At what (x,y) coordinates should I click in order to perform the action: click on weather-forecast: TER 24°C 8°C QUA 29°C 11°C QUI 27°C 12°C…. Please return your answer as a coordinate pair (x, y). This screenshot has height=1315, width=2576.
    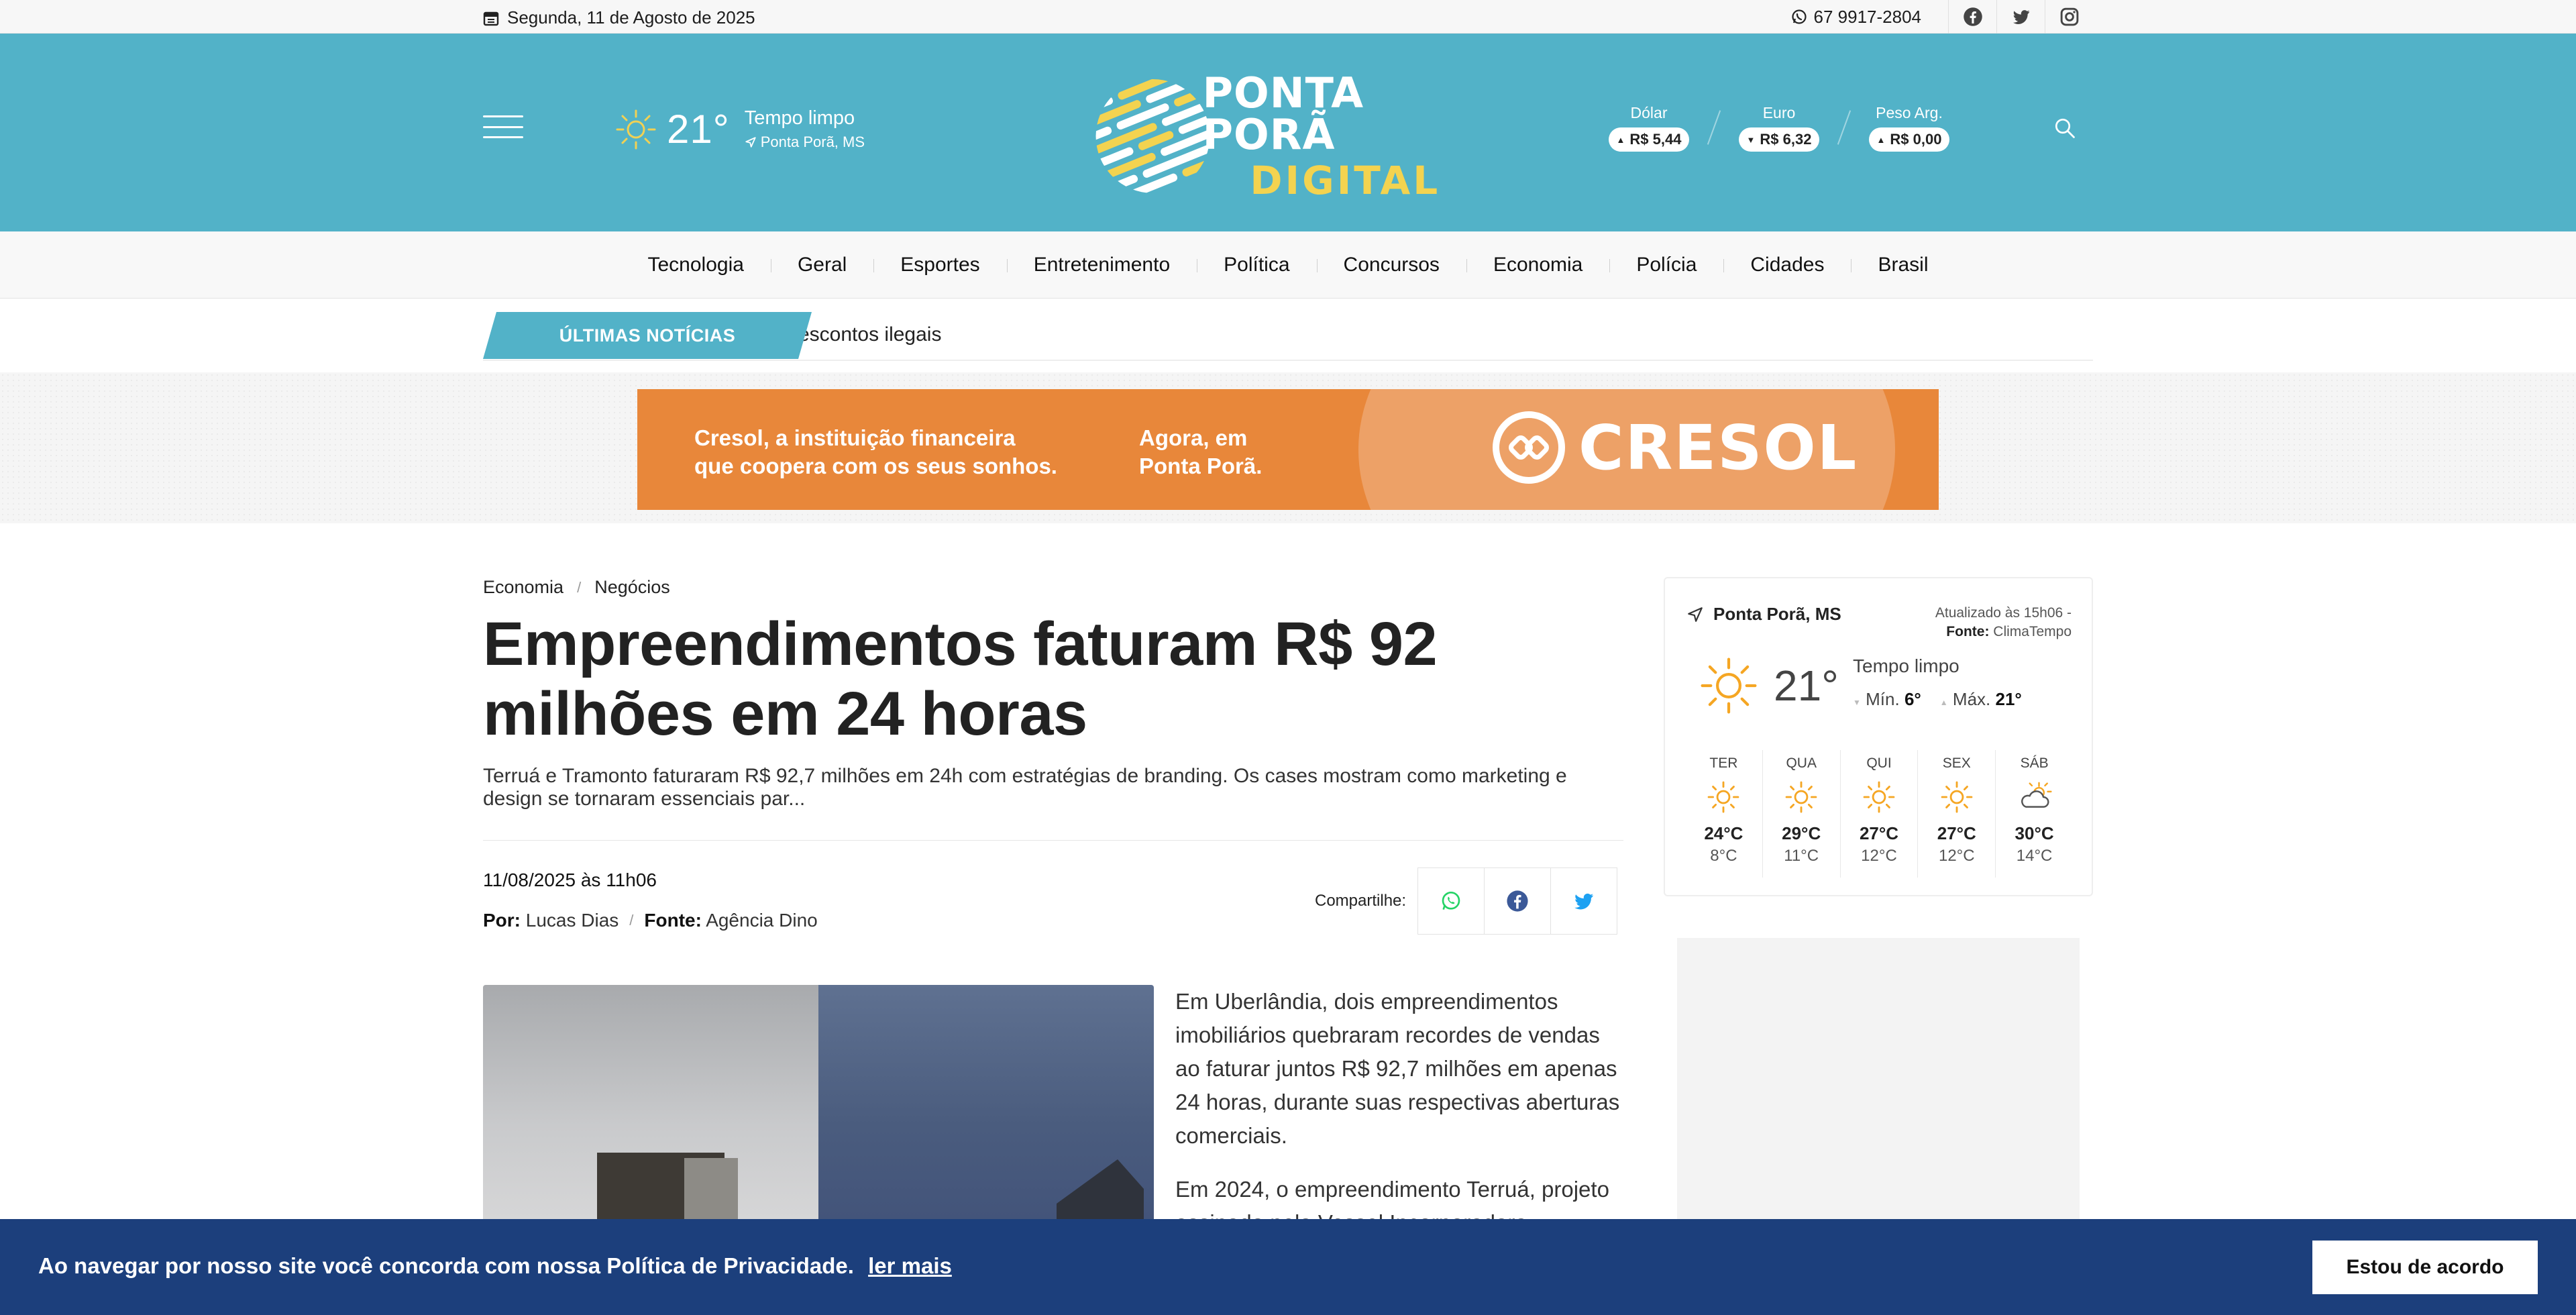
    Looking at the image, I should click on (1879, 814).